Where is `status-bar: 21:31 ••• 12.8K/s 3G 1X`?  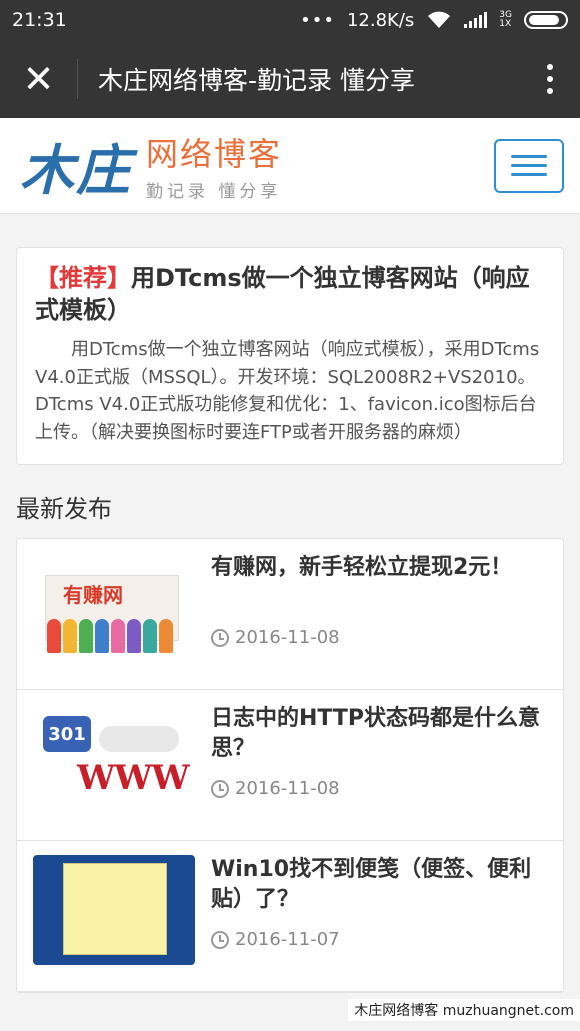
status-bar: 21:31 ••• 12.8K/s 3G 1X is located at coordinates (290, 20).